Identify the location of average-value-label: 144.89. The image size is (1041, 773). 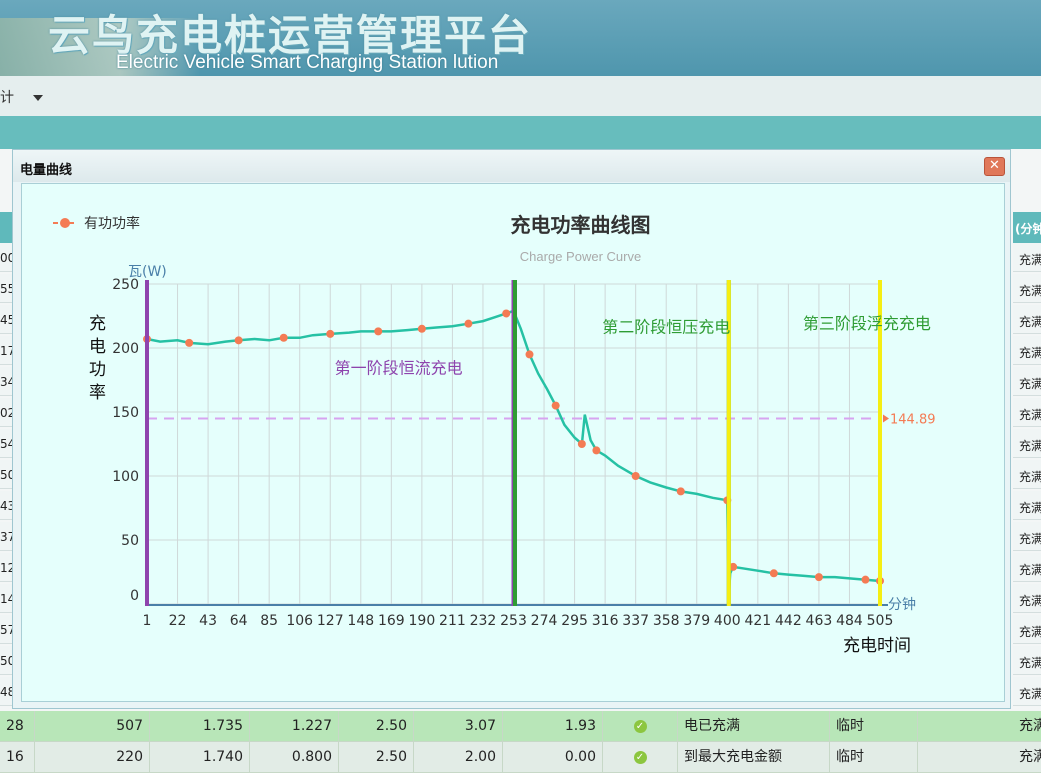
(913, 420).